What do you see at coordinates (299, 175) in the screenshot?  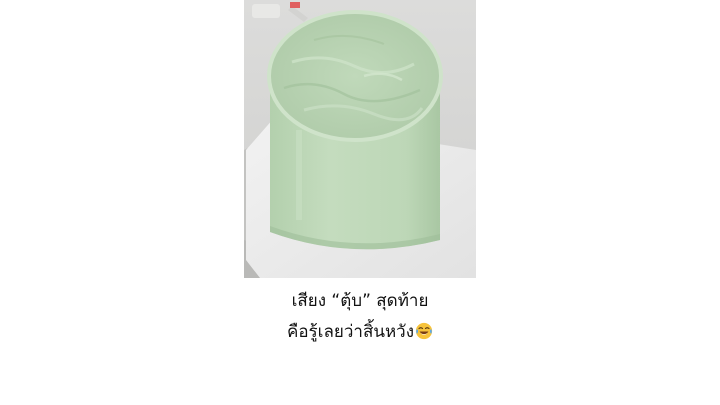 I see `side-highlight` at bounding box center [299, 175].